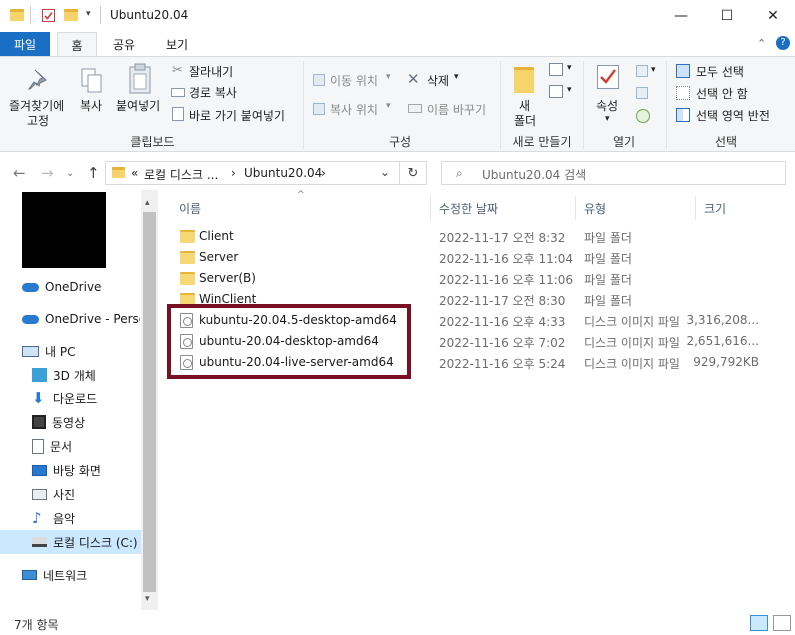 This screenshot has height=635, width=795. Describe the element at coordinates (81, 575) in the screenshot. I see `nav-item-network: 네트워크` at that location.